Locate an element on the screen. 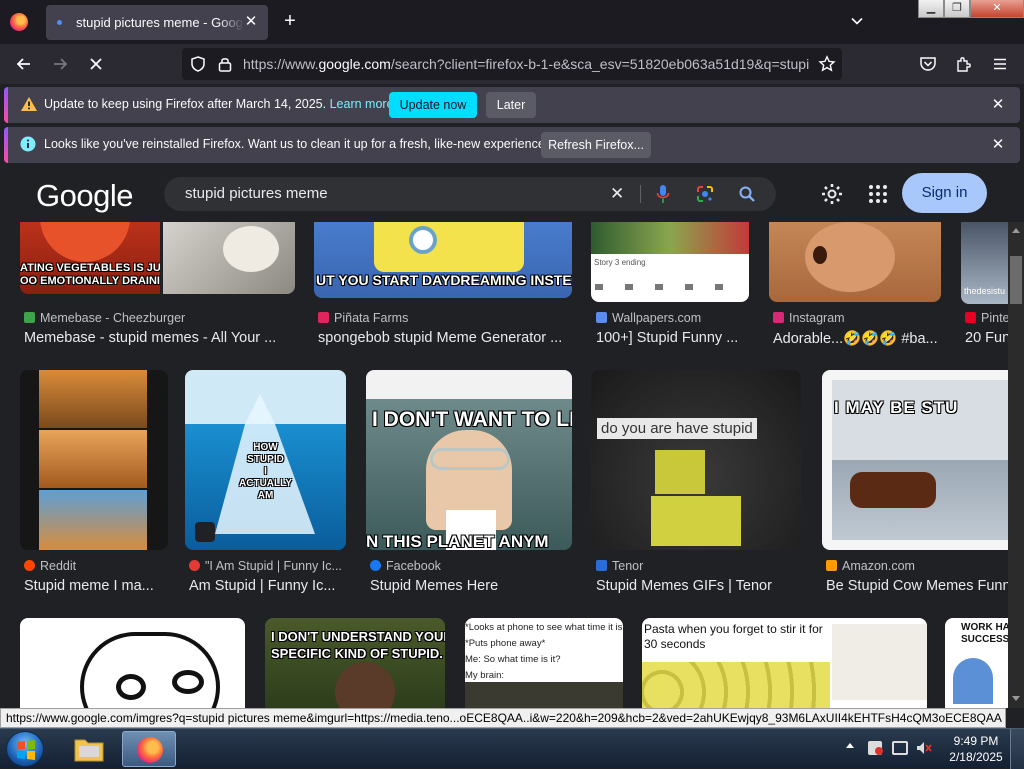  back-arrow-icon is located at coordinates (24, 64).